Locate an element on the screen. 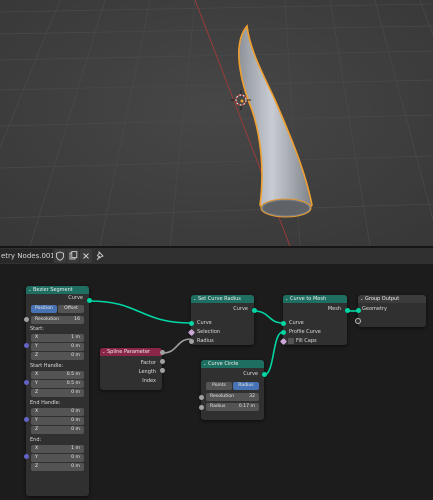 The image size is (433, 500). resolution-field: Resolution 16 is located at coordinates (57, 320).